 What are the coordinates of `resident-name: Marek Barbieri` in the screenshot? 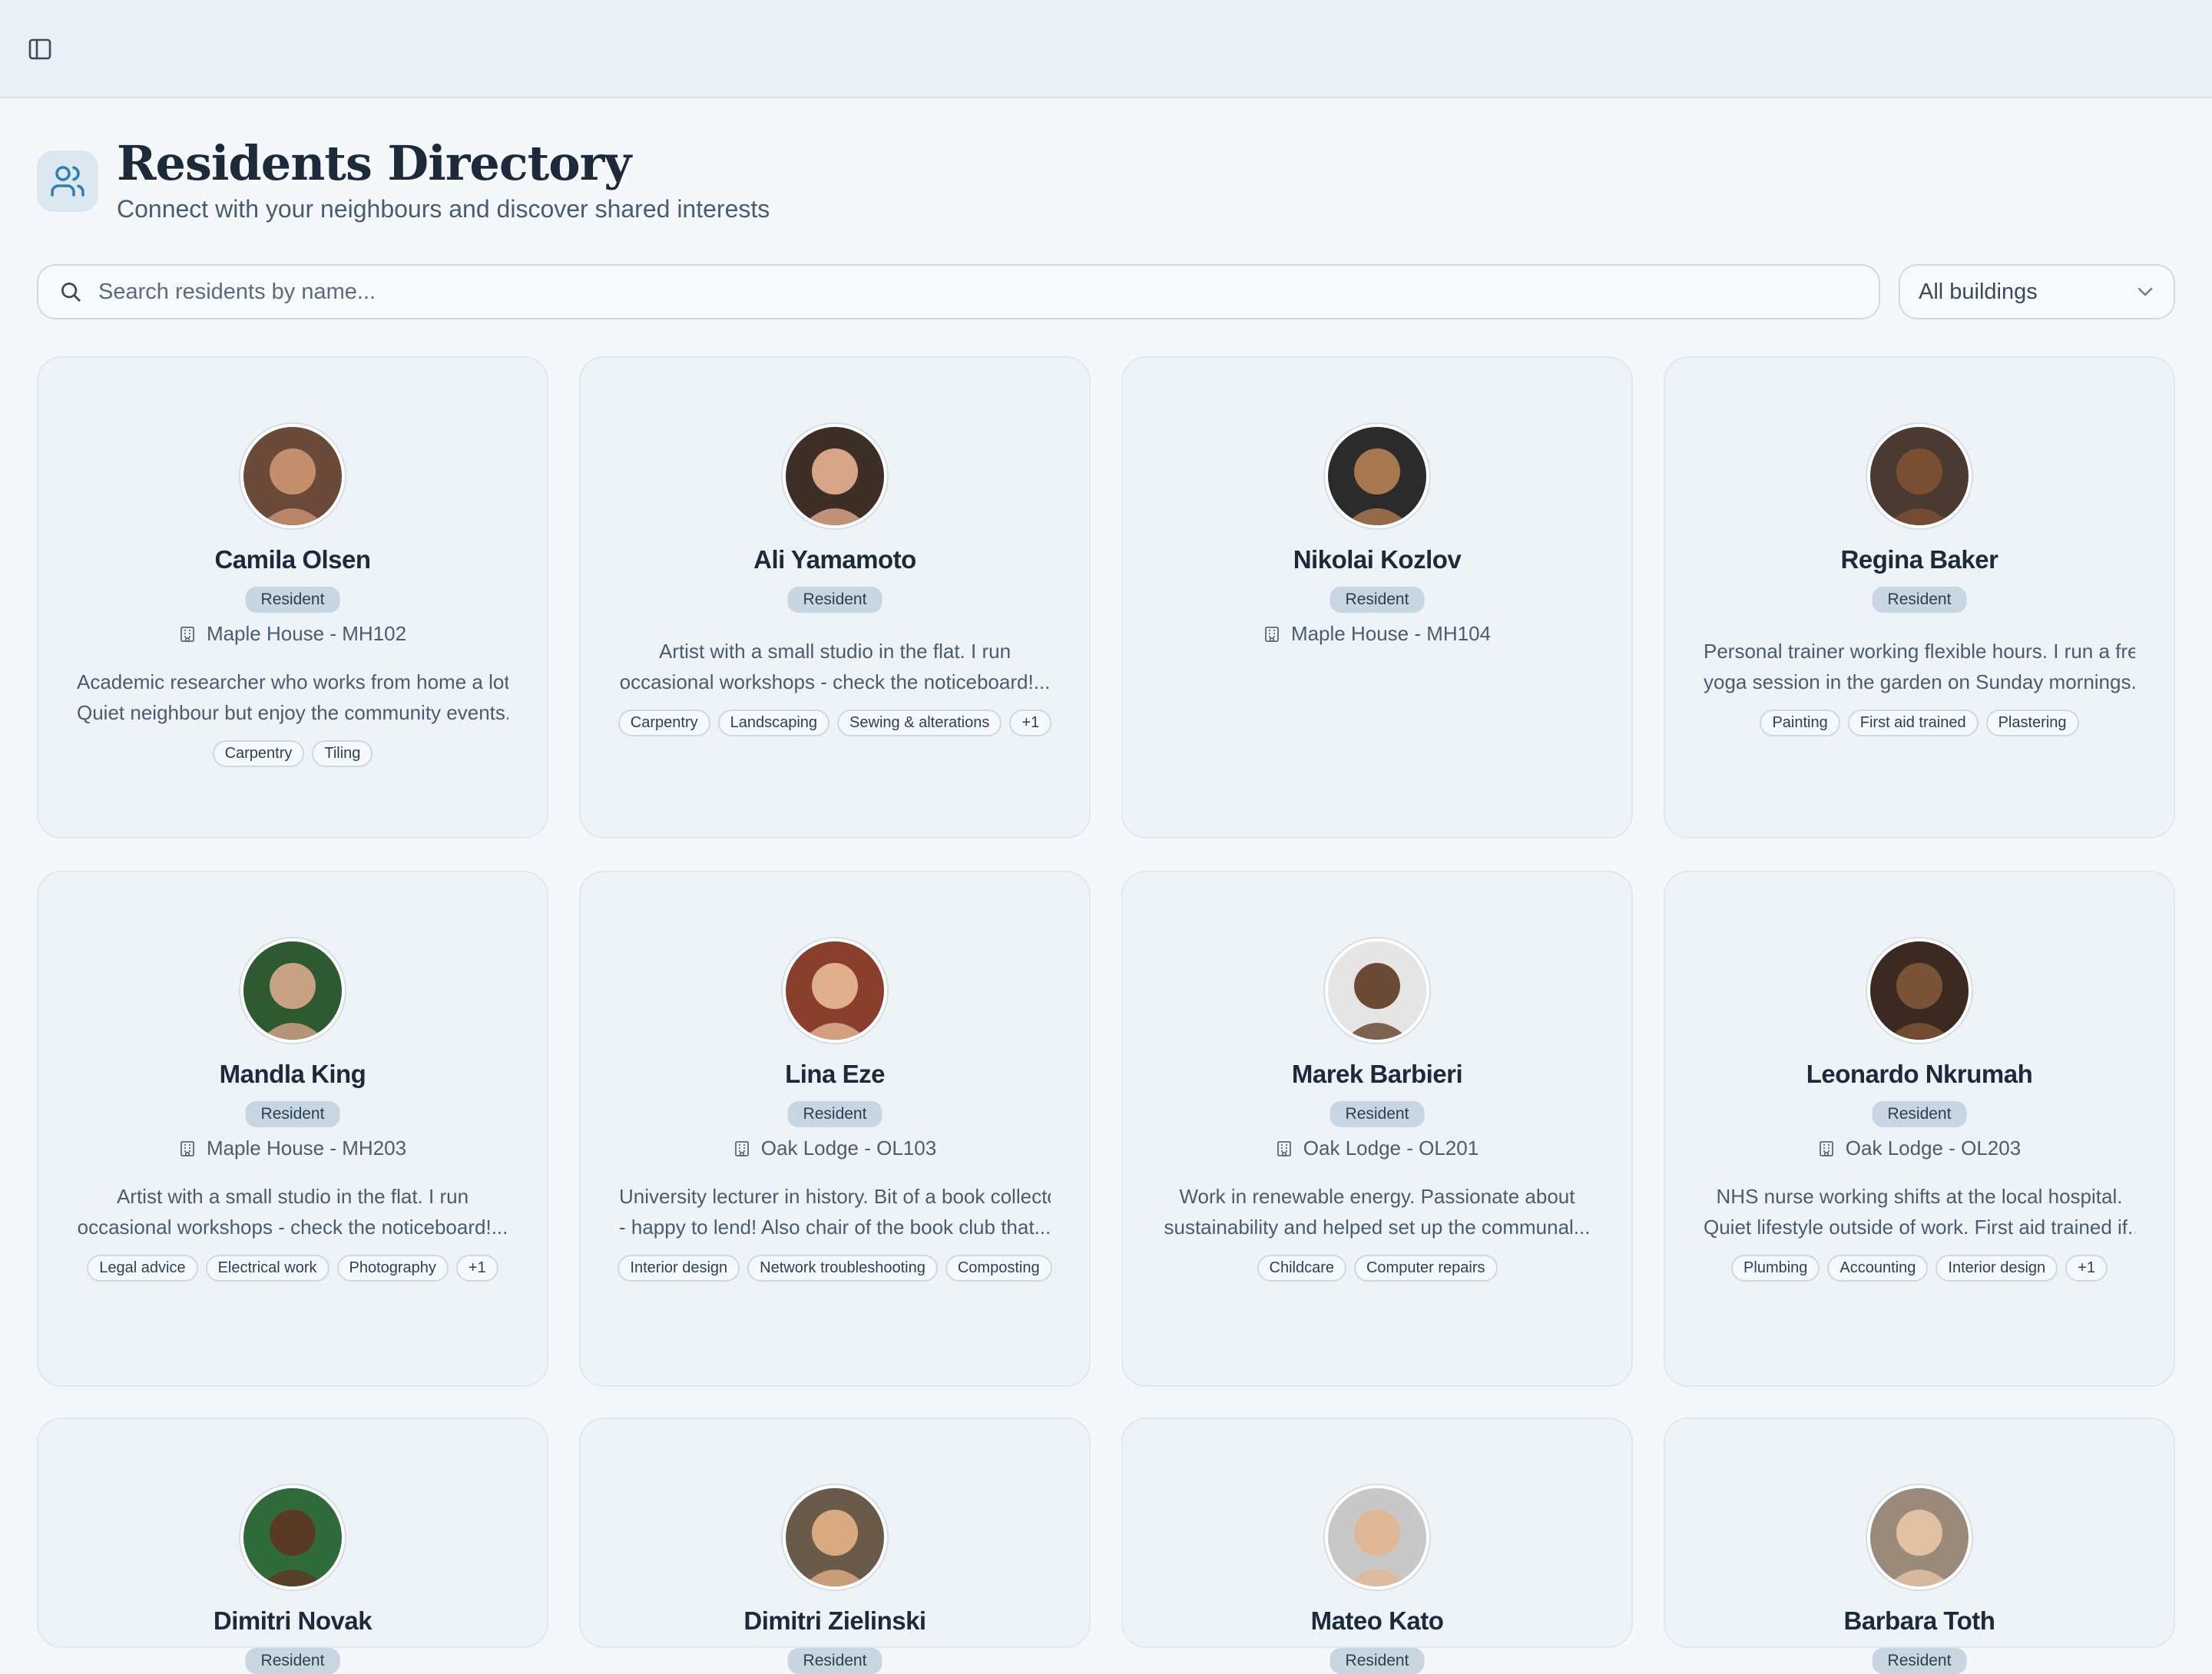 It's located at (1377, 1074).